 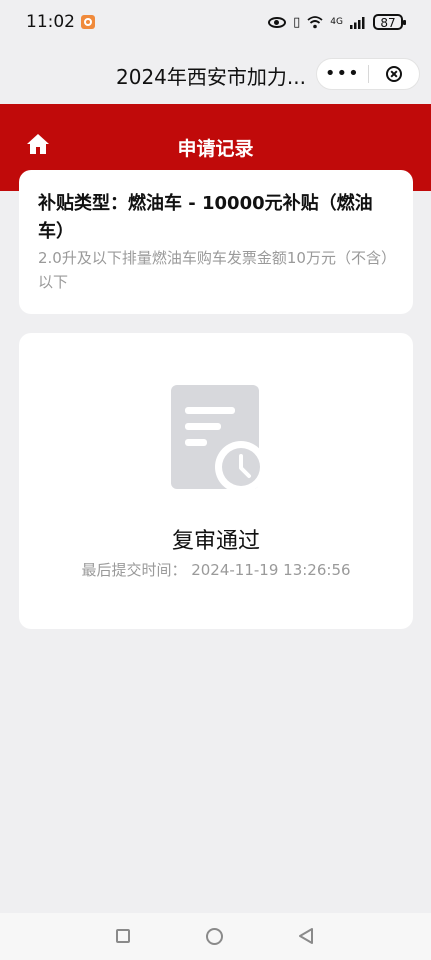 What do you see at coordinates (277, 22) in the screenshot?
I see `eye-icon` at bounding box center [277, 22].